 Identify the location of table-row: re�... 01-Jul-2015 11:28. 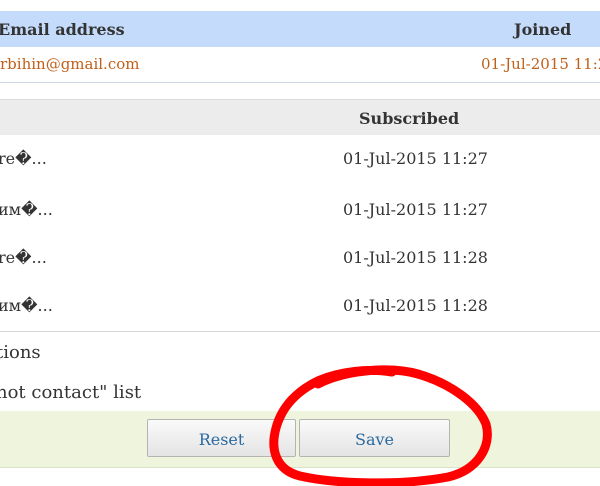
(300, 258).